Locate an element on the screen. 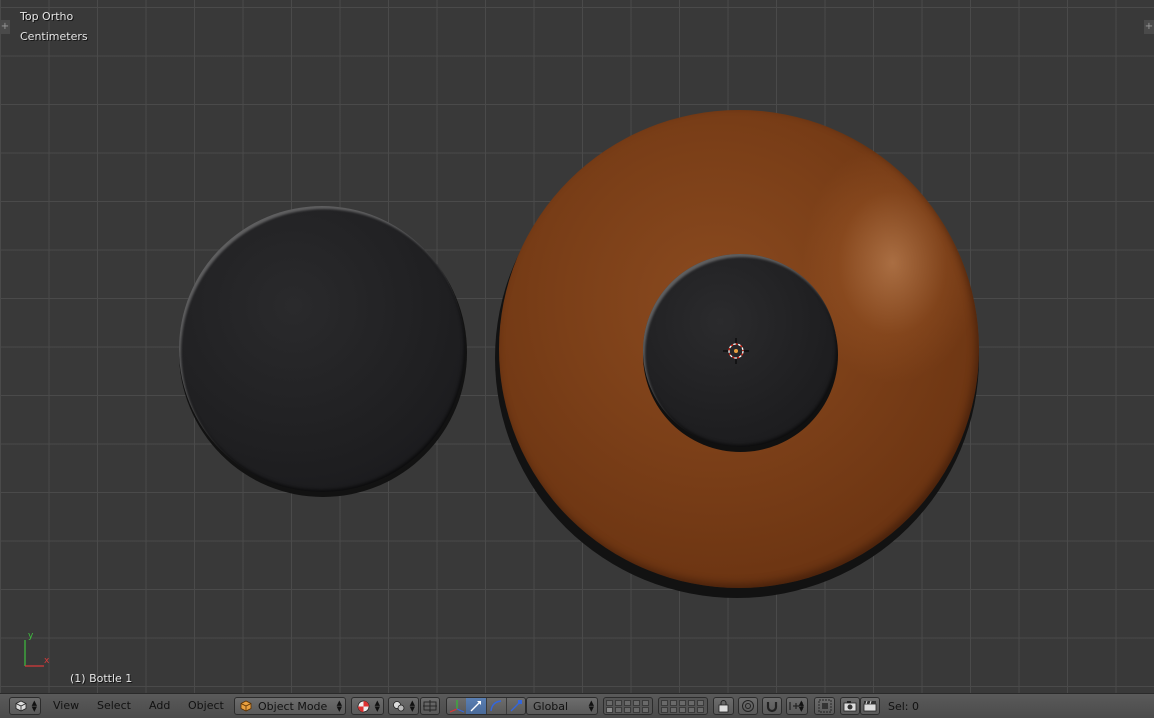 The height and width of the screenshot is (718, 1154). menu-select: Select is located at coordinates (114, 705).